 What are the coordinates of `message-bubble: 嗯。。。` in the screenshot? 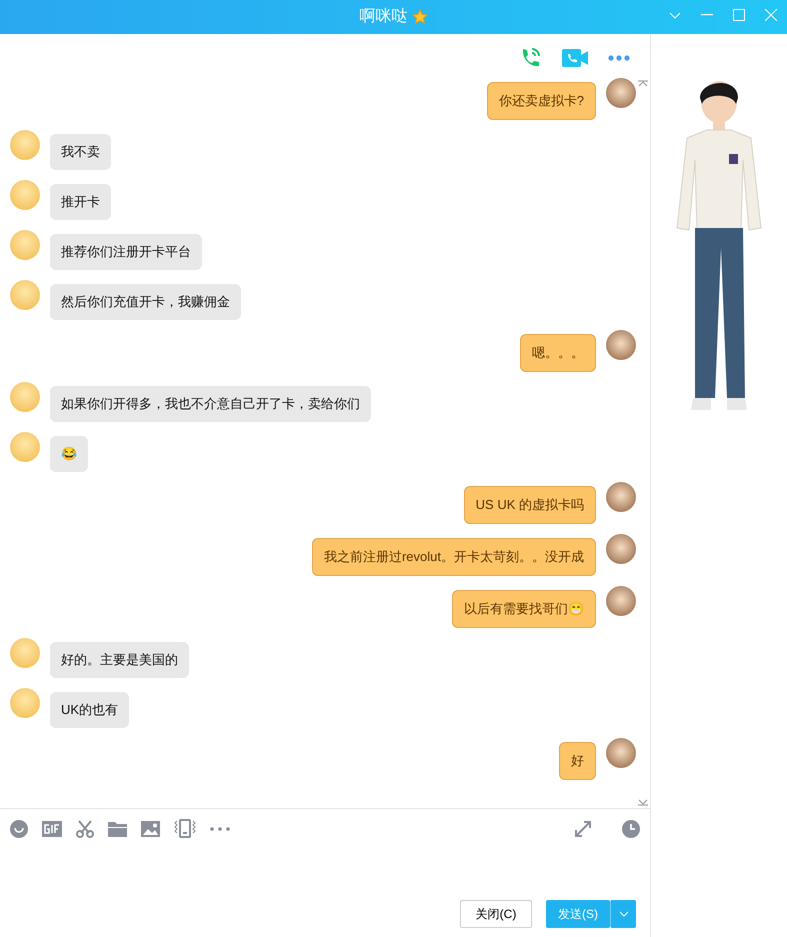 It's located at (558, 353).